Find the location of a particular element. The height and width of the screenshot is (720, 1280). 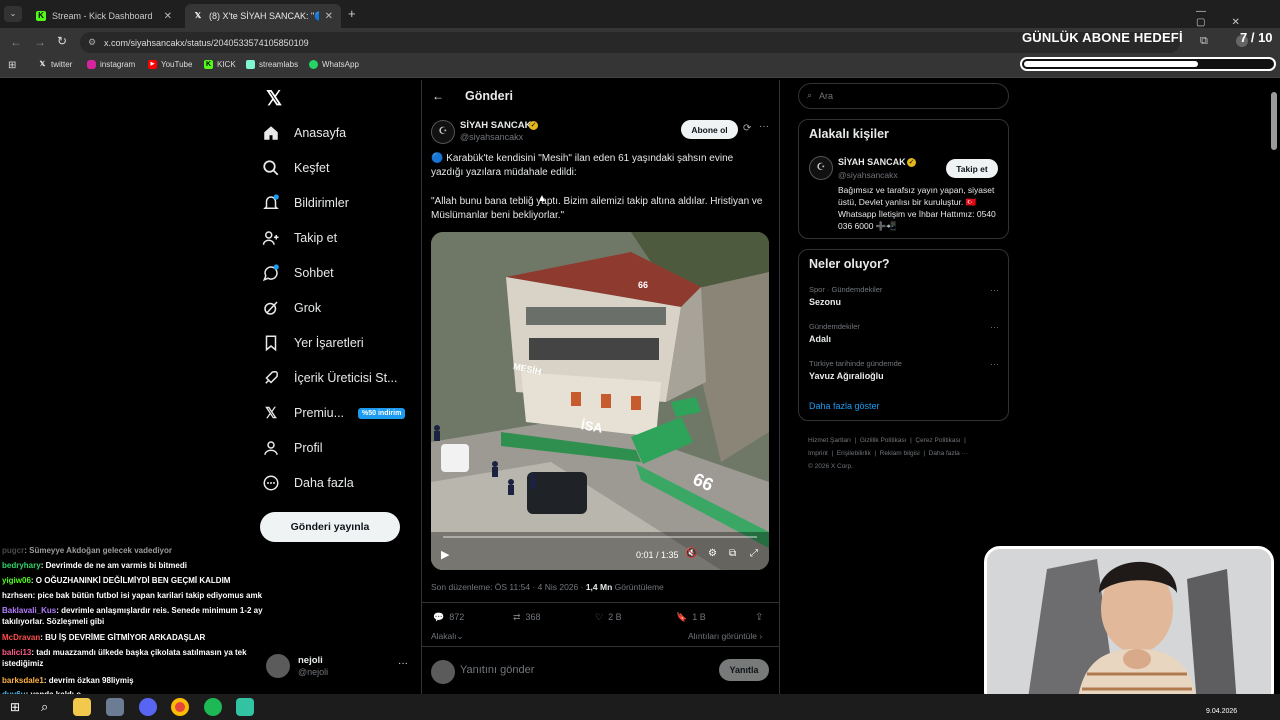

nav-notifications: Bildirimler is located at coordinates (305, 203).